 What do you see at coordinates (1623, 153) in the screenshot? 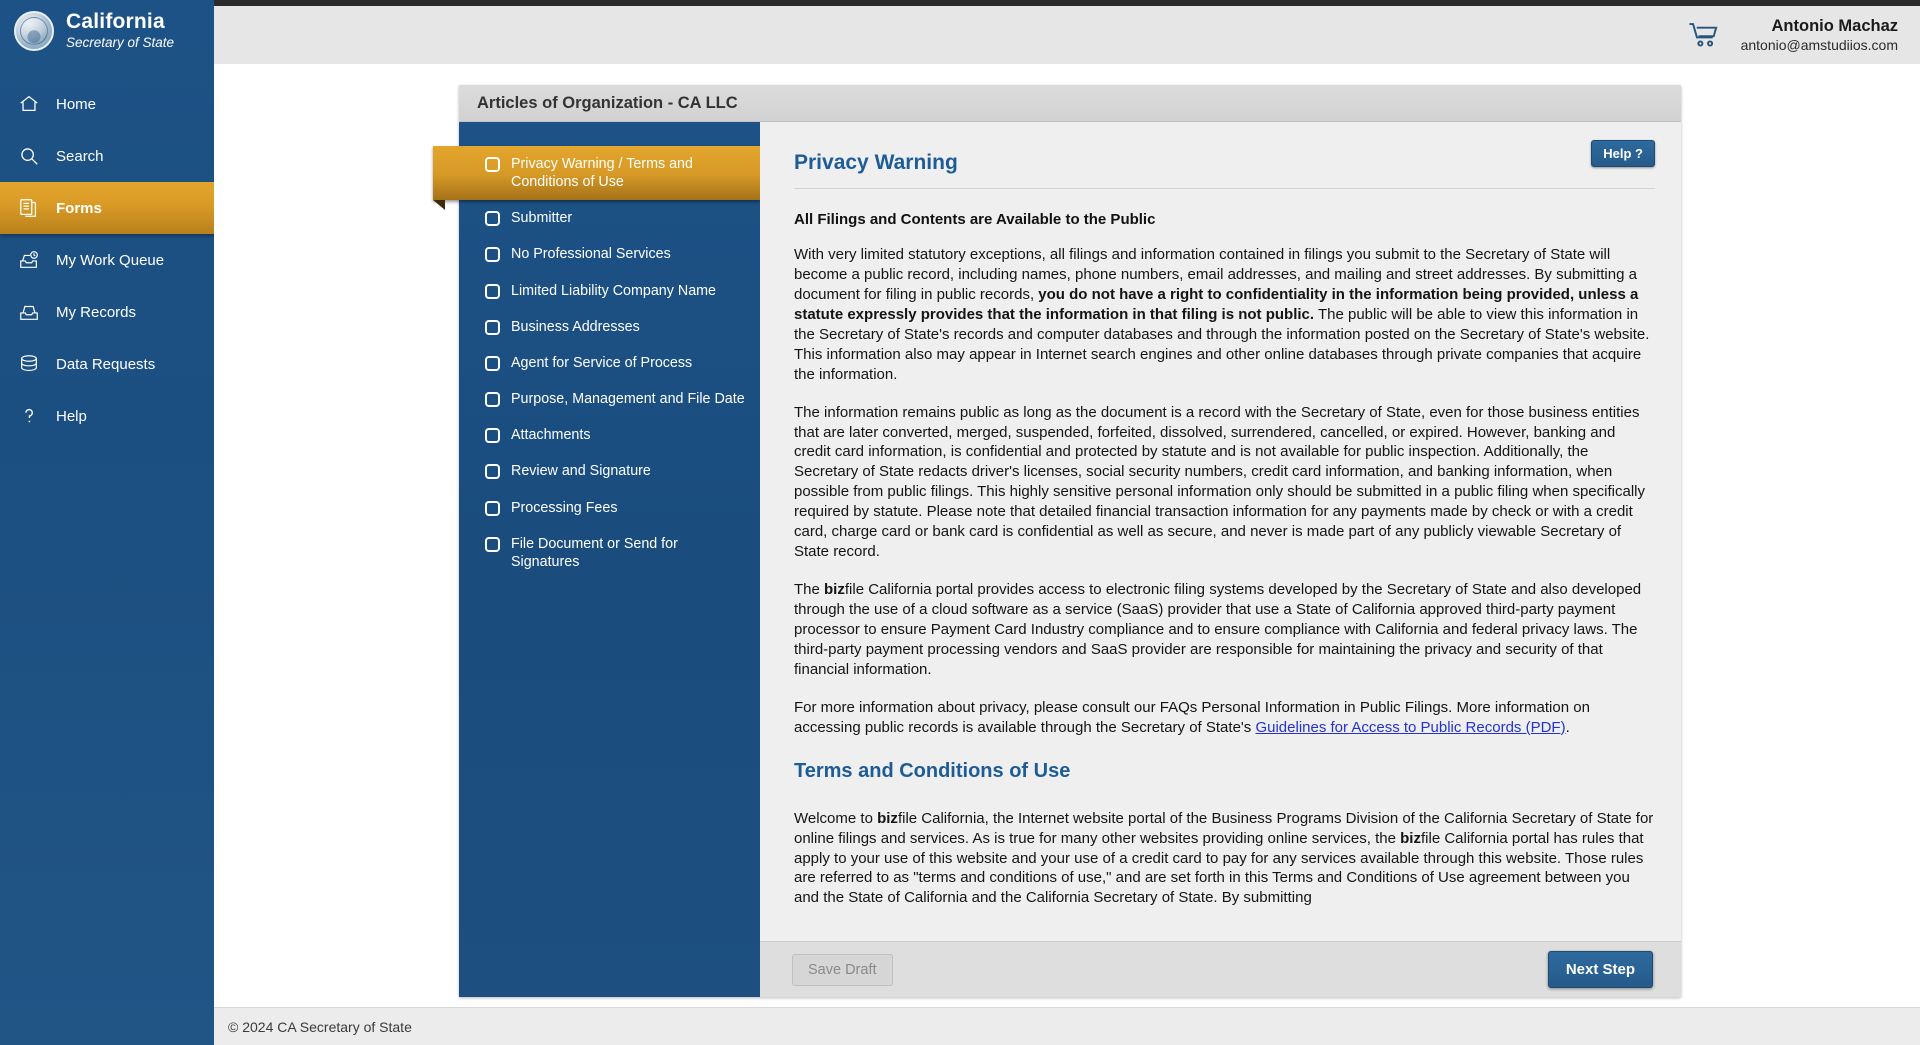
I see `help-button: Help ?` at bounding box center [1623, 153].